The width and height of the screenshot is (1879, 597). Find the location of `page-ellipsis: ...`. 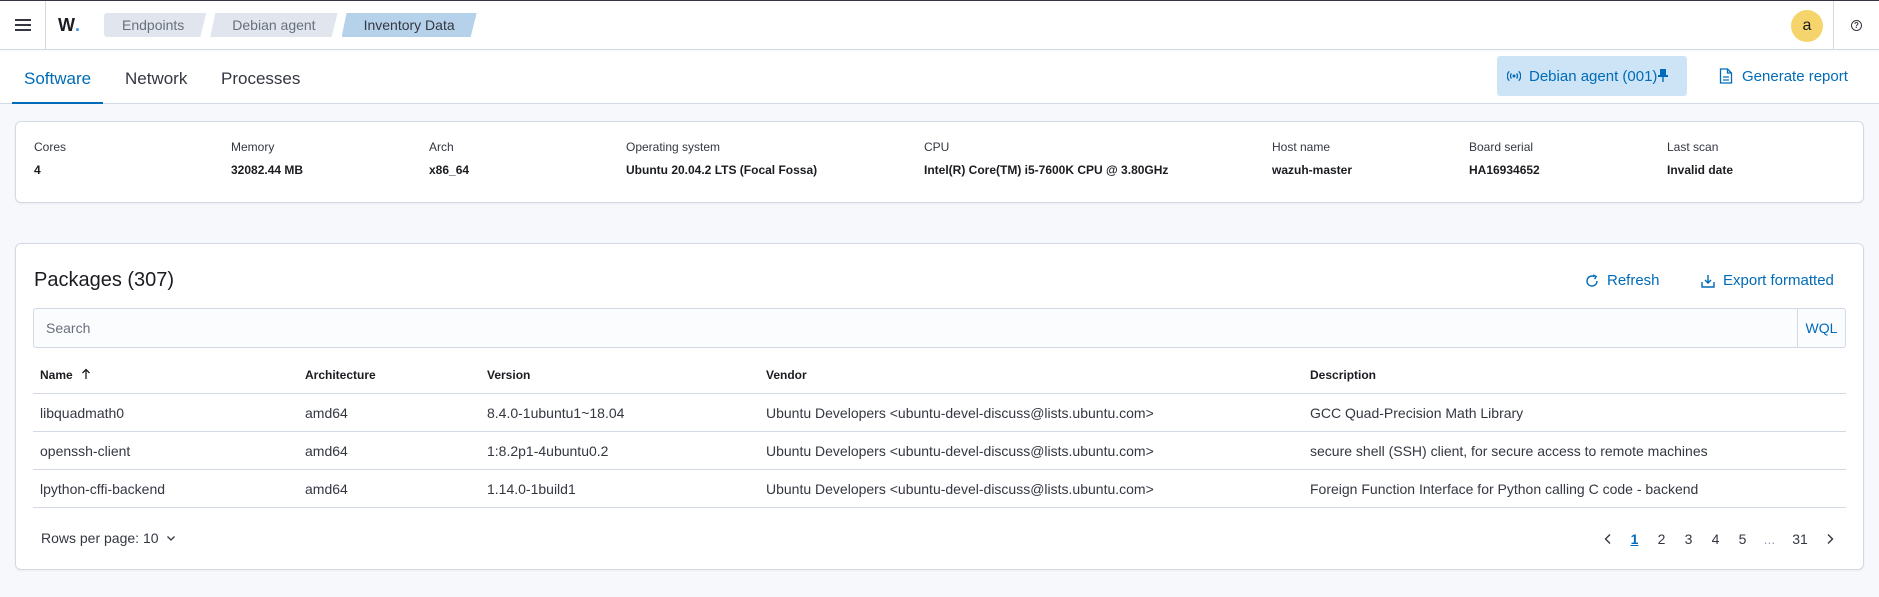

page-ellipsis: ... is located at coordinates (1769, 539).